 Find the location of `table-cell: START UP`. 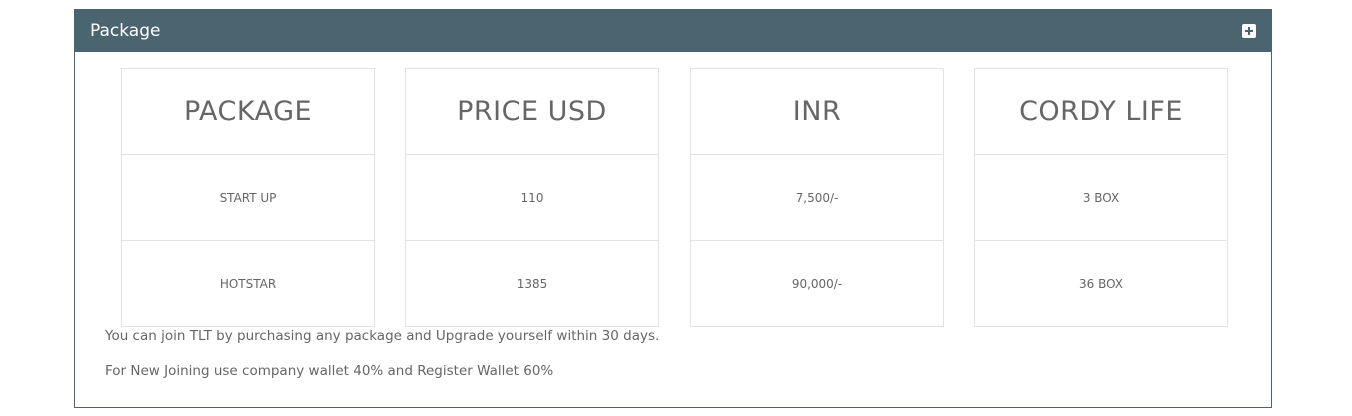

table-cell: START UP is located at coordinates (248, 198).